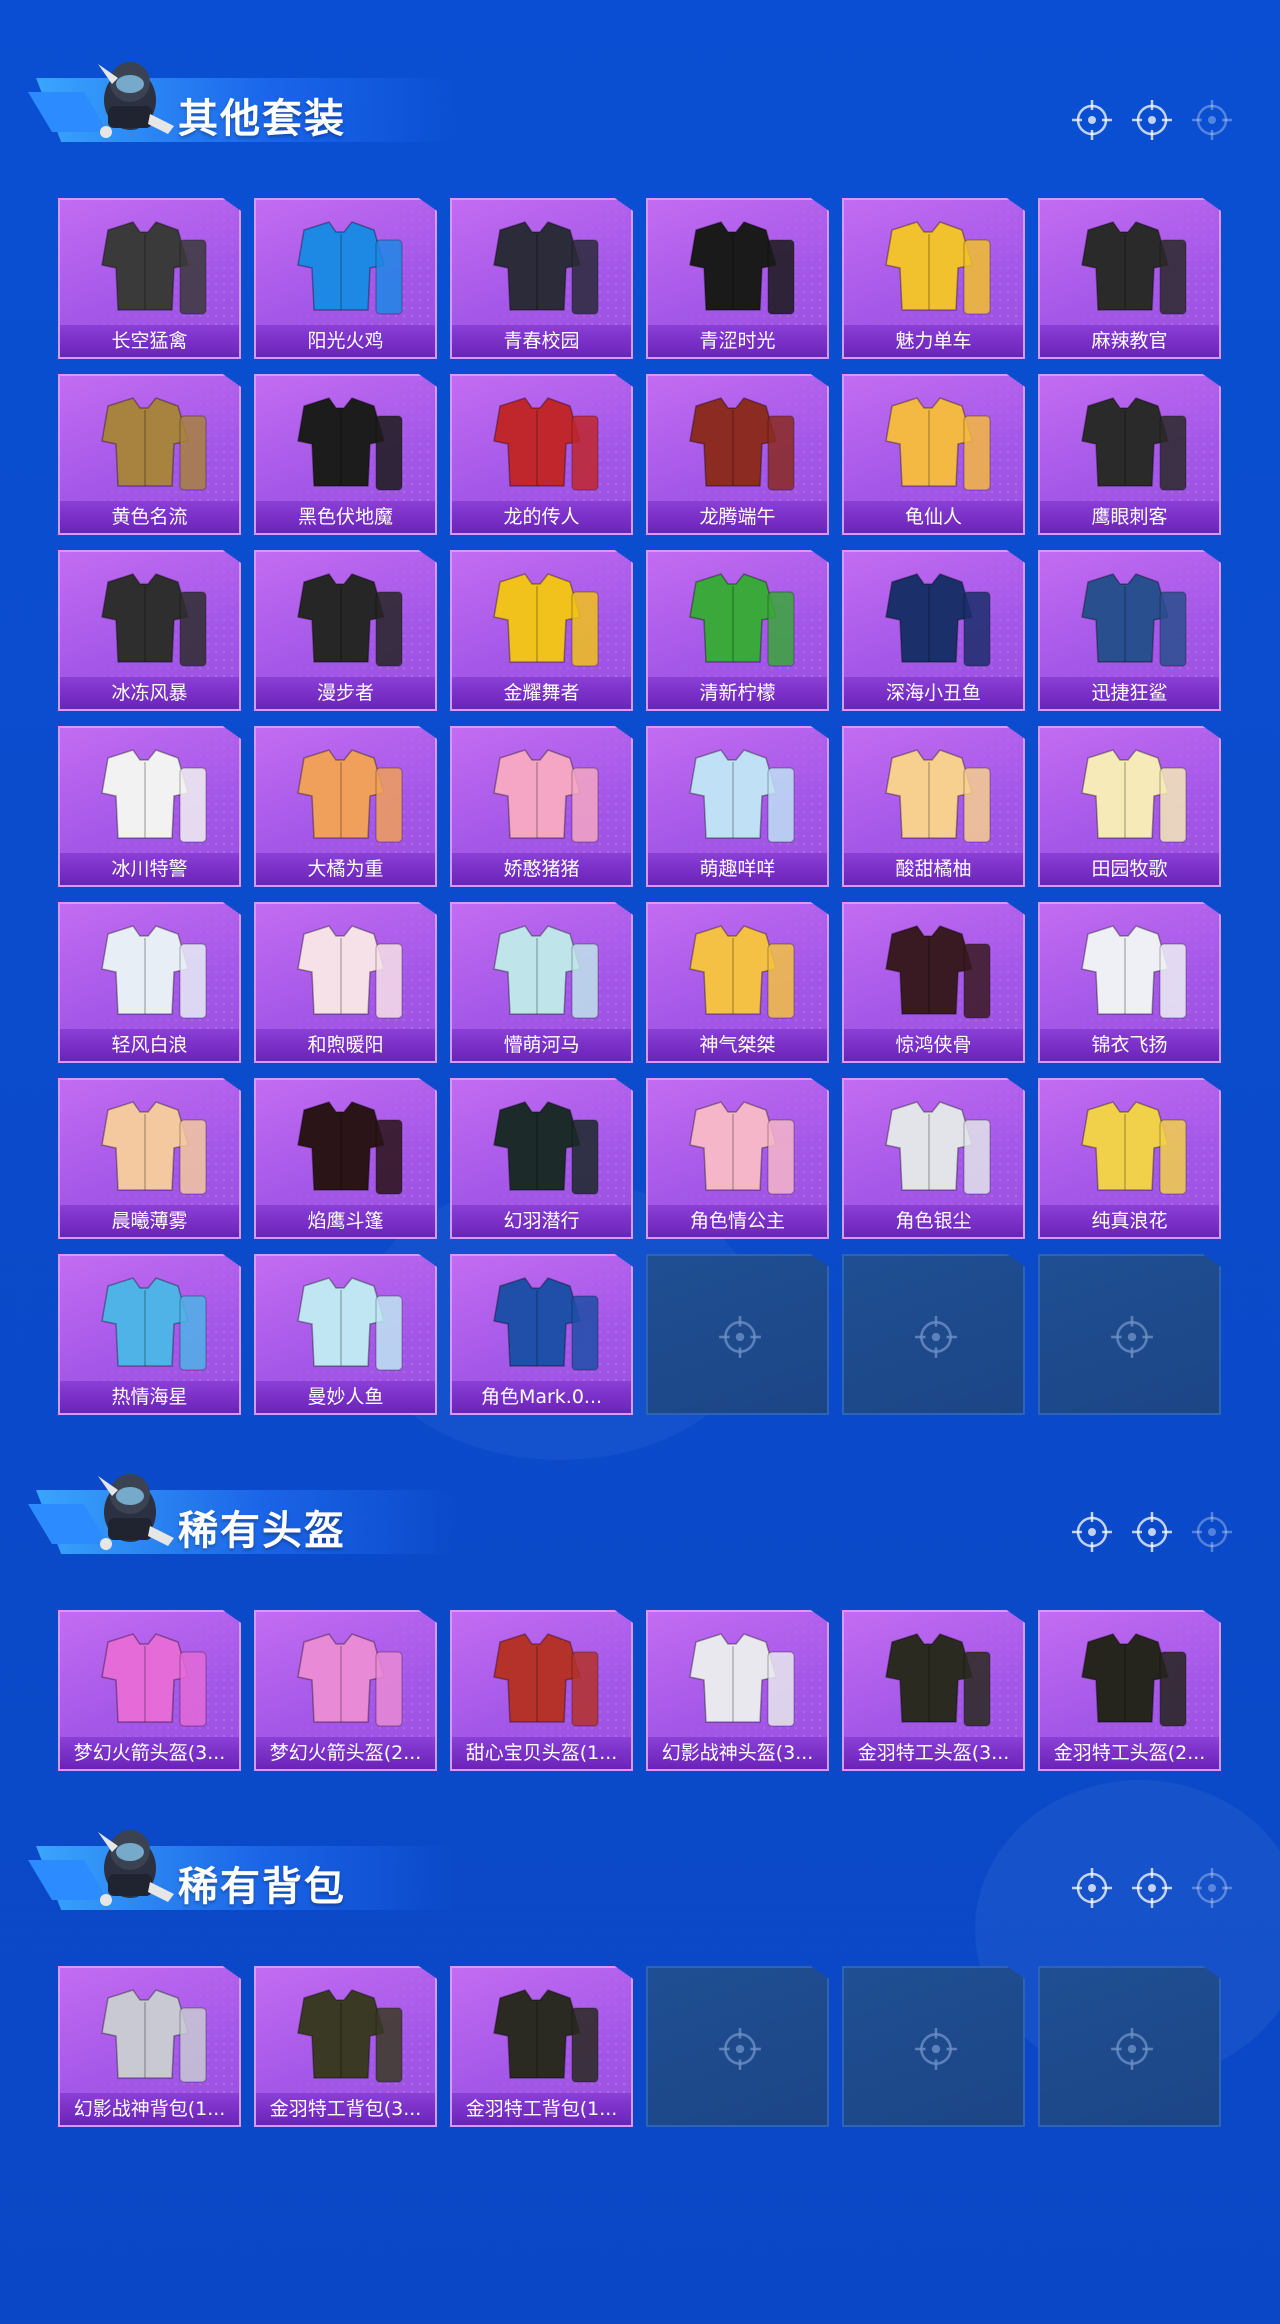 Image resolution: width=1280 pixels, height=2324 pixels. Describe the element at coordinates (149, 693) in the screenshot. I see `item-label: 冰冻风暴` at that location.